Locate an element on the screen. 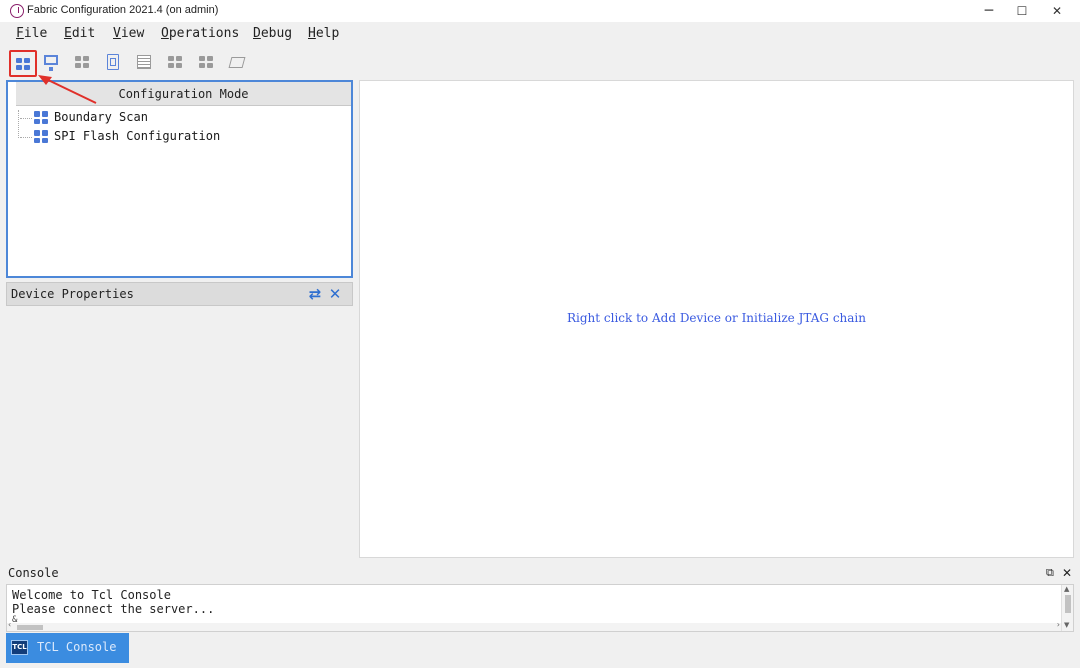 Image resolution: width=1080 pixels, height=668 pixels. toolbar-button-flash is located at coordinates (238, 63).